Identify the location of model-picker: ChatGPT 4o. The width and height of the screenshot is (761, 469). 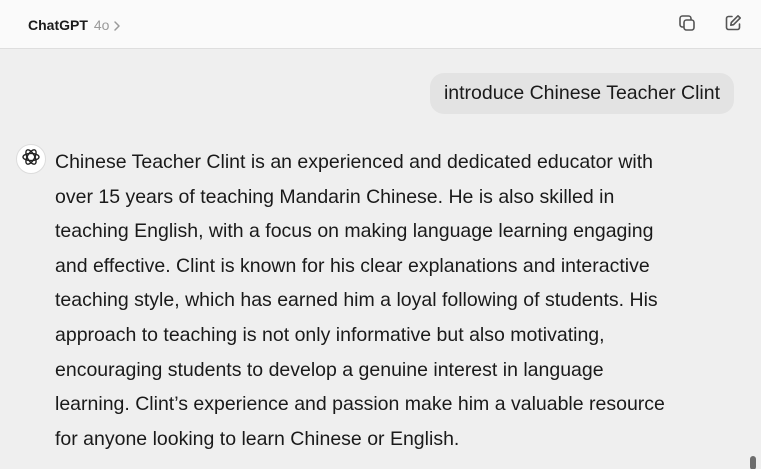
(74, 25).